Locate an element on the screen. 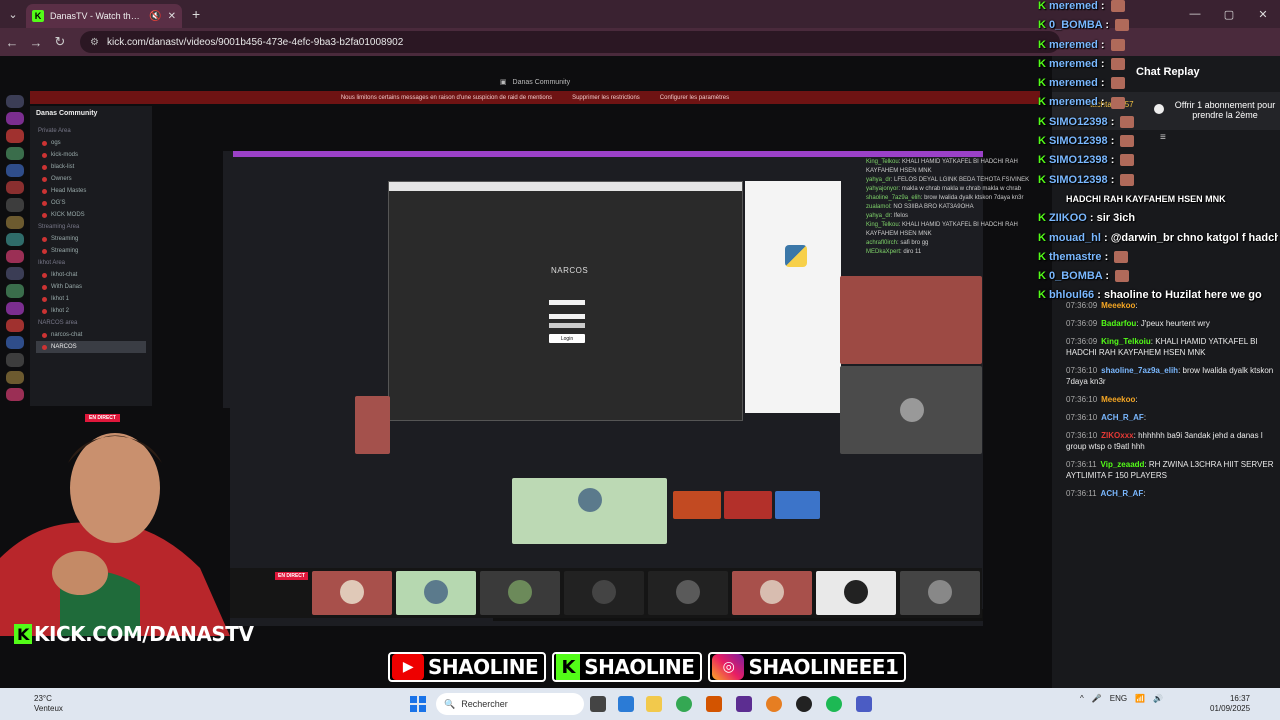  explorer-icon is located at coordinates (654, 704).